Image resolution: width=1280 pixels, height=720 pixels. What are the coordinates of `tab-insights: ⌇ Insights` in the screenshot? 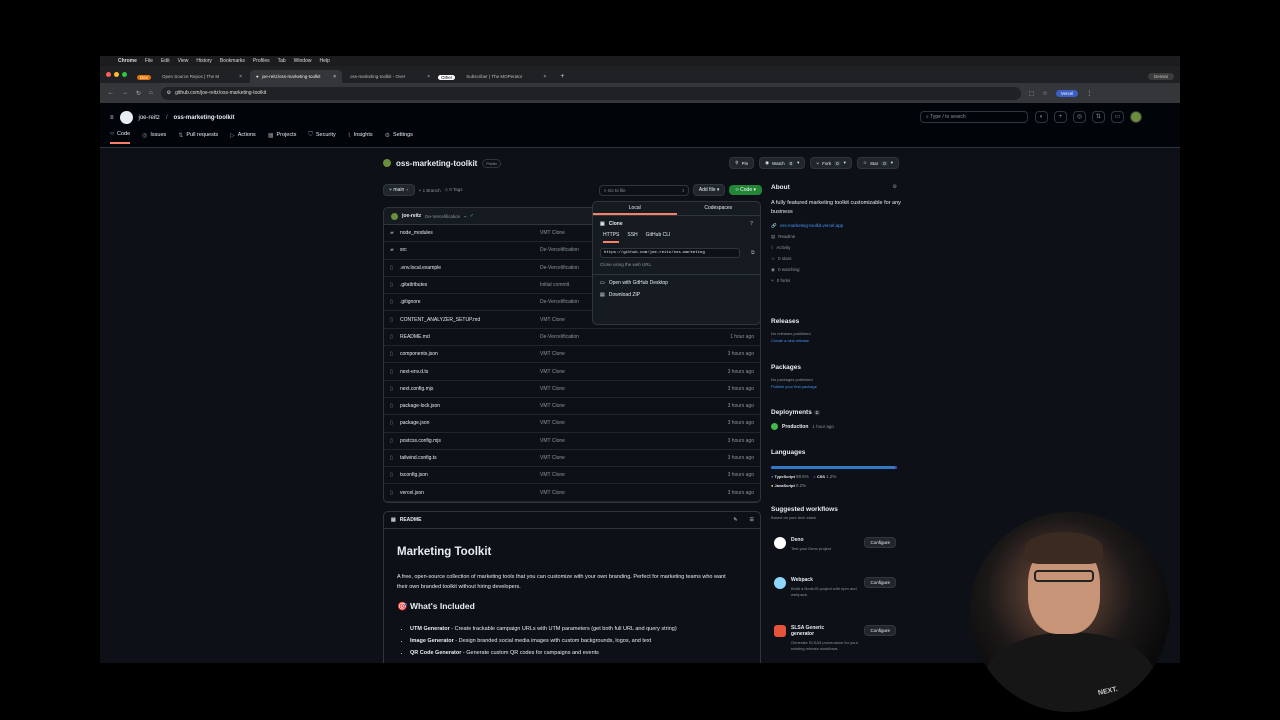 It's located at (360, 137).